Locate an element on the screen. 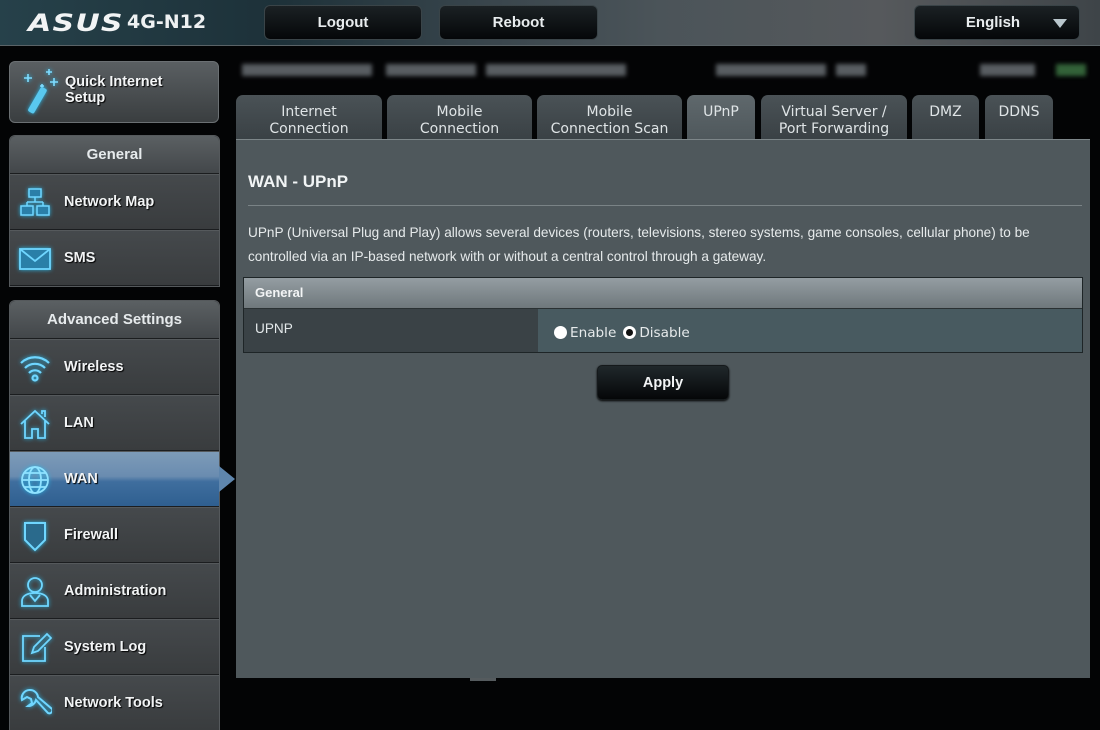 This screenshot has height=730, width=1100. scroll-handle is located at coordinates (483, 679).